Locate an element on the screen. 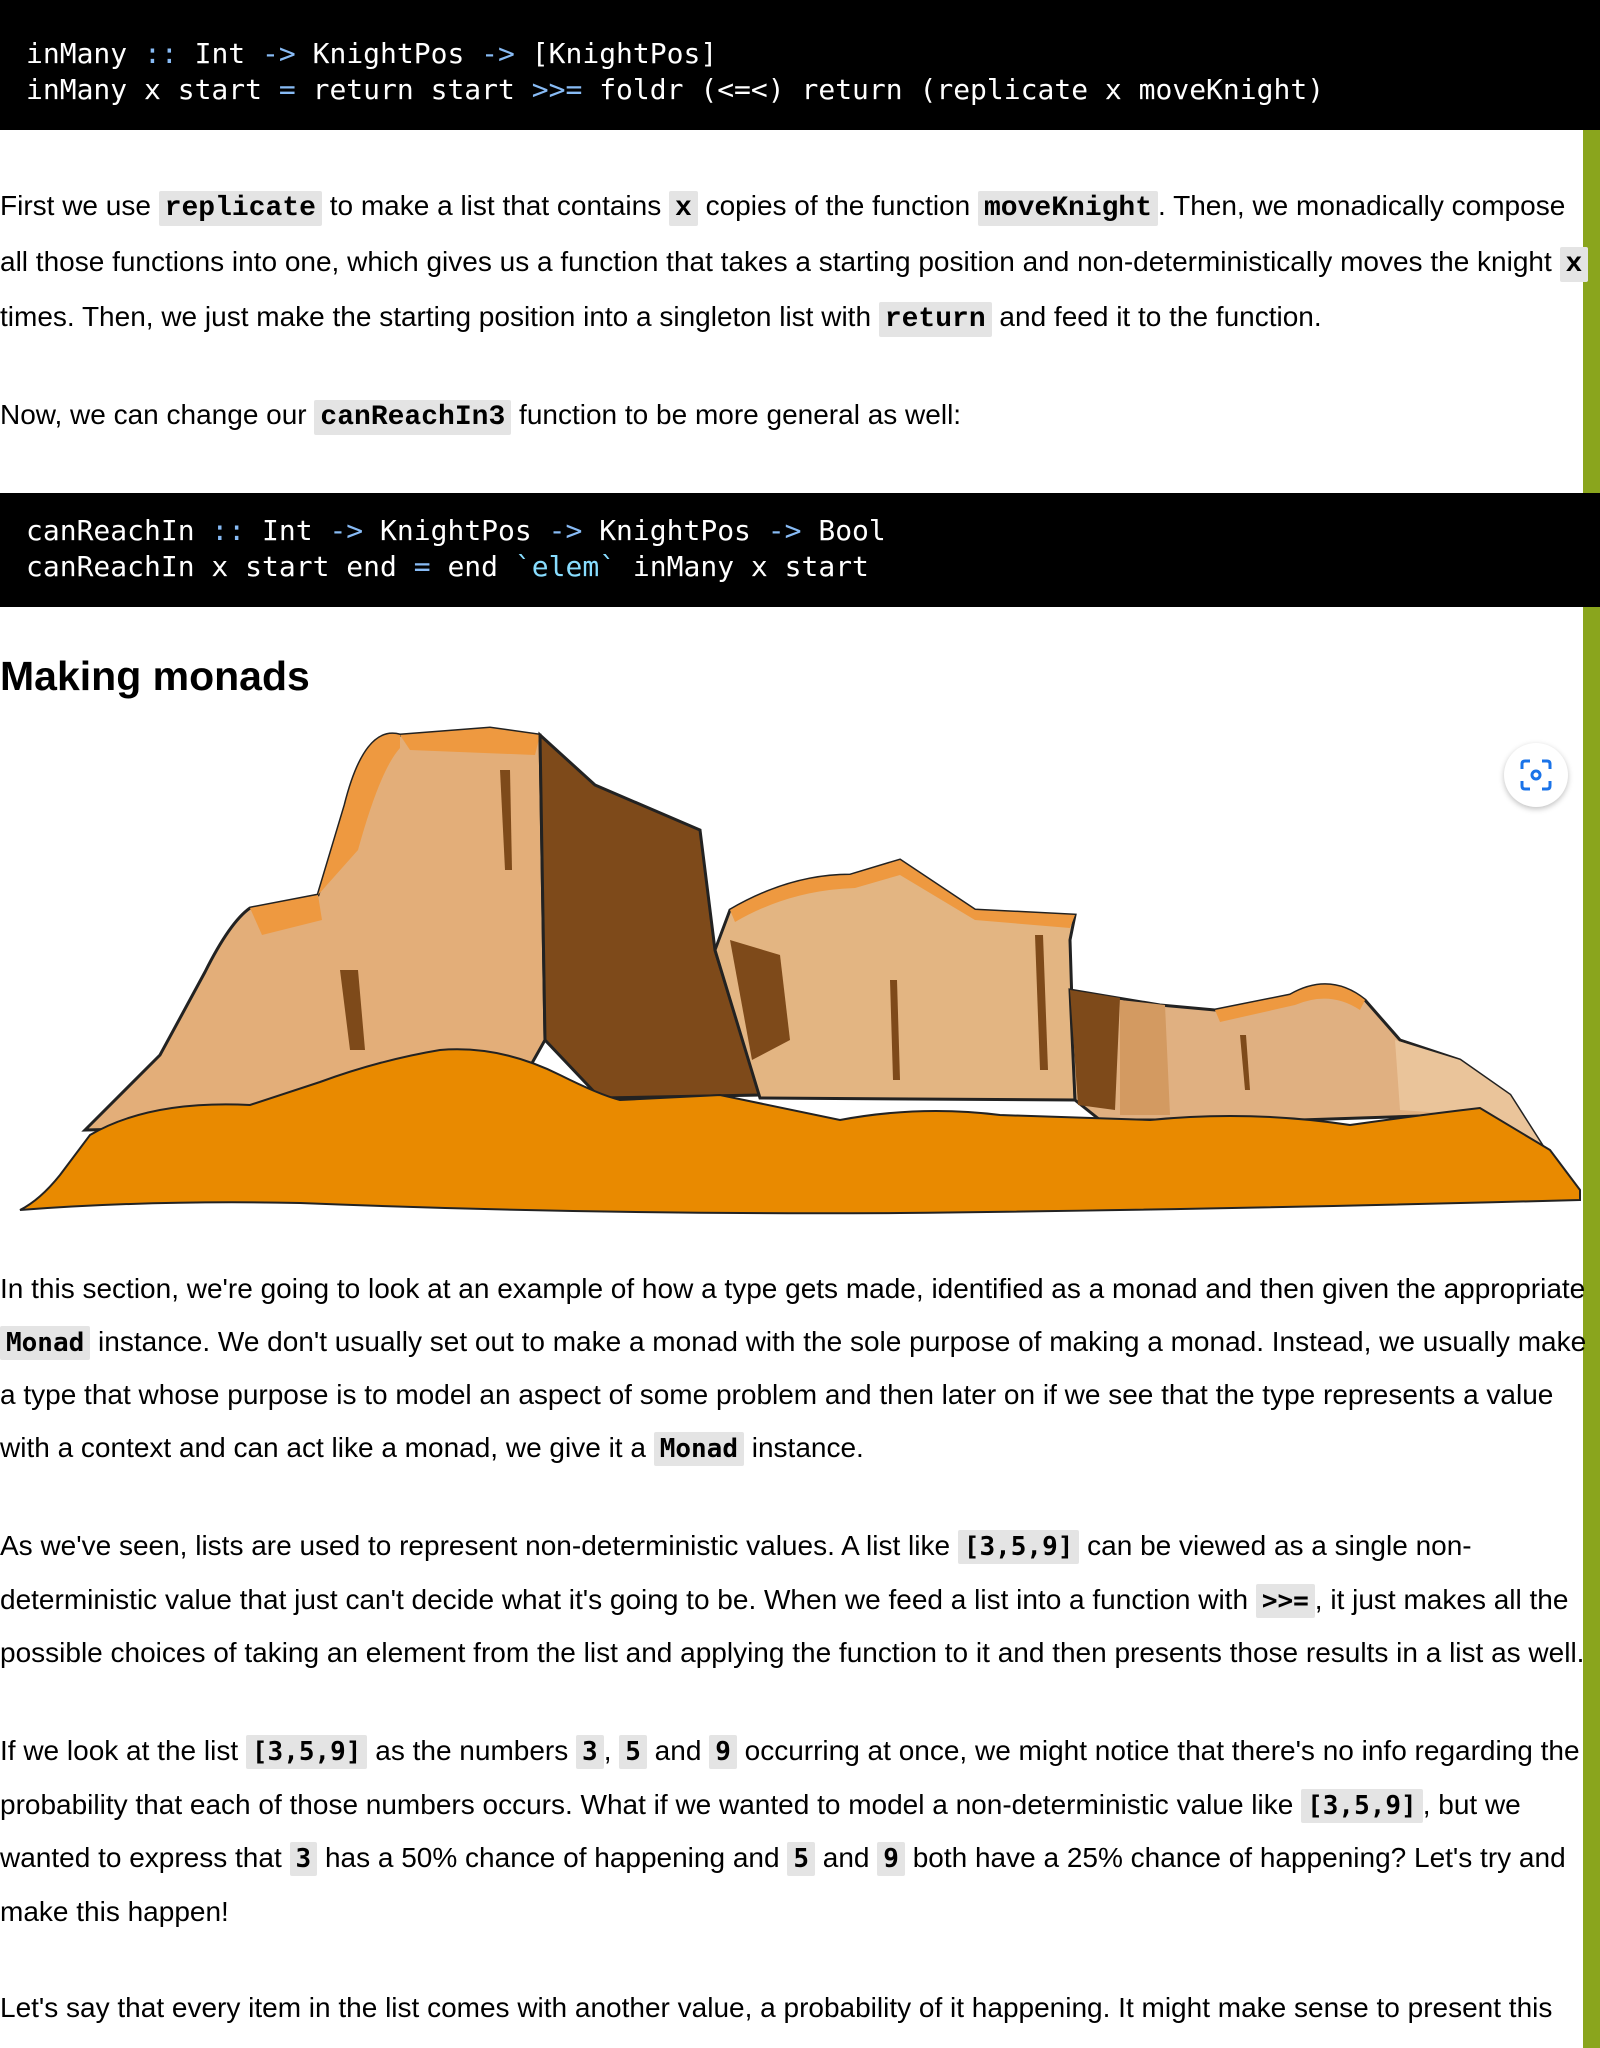 This screenshot has width=1600, height=2048. lens-search-icon is located at coordinates (1536, 775).